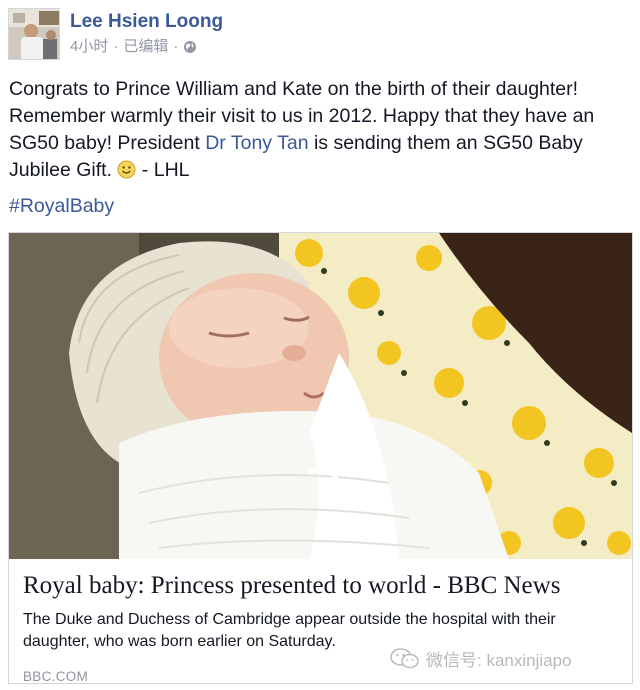  I want to click on author-name: Lee Hsien Loong, so click(146, 22).